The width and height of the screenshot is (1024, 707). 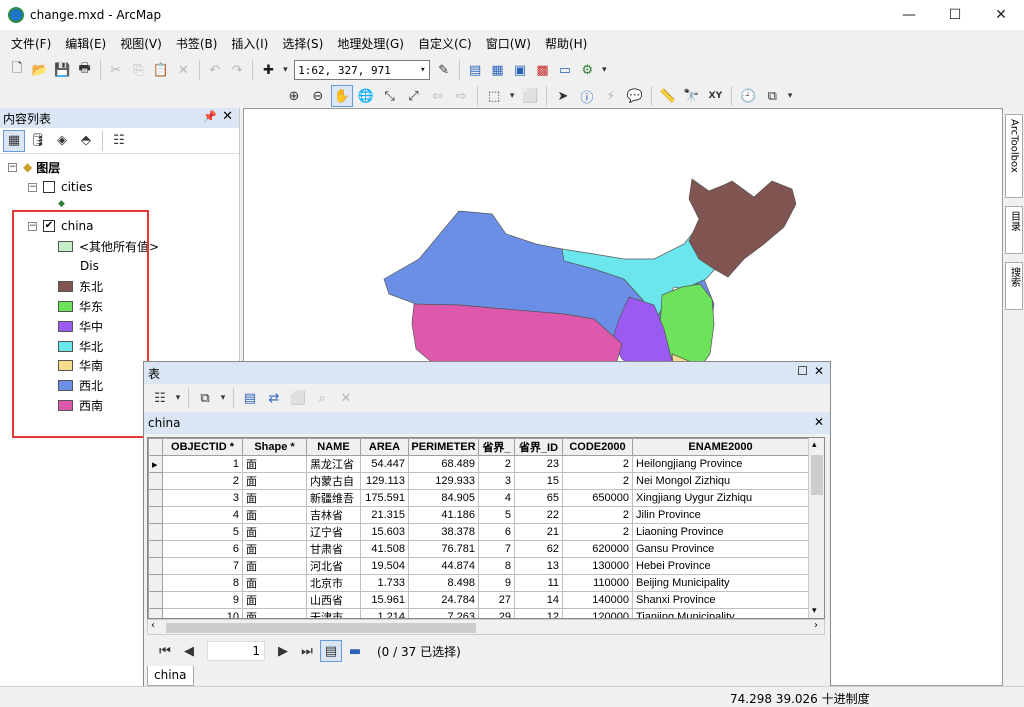 I want to click on show-all-records-icon: ▤, so click(x=331, y=651).